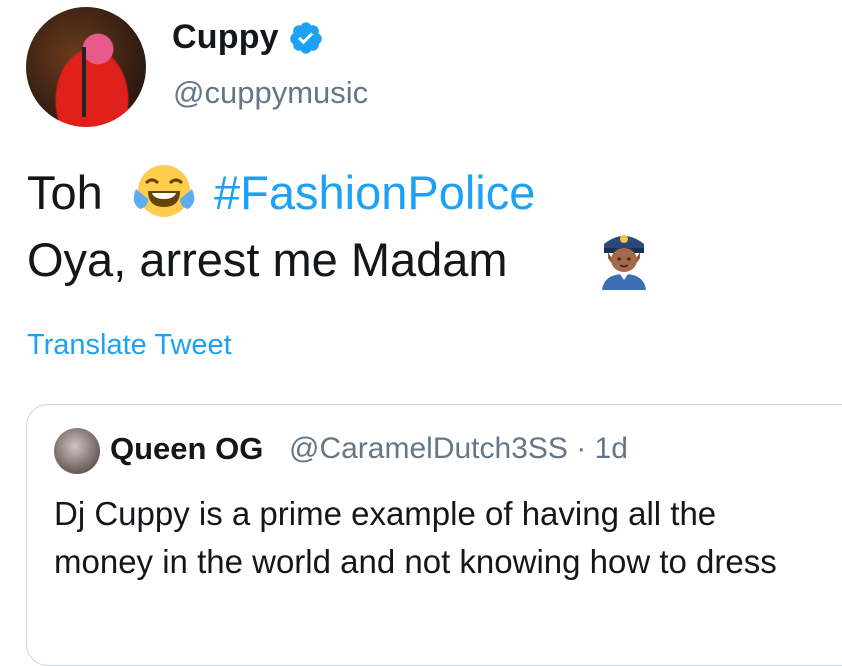  I want to click on author-avatar, so click(86, 67).